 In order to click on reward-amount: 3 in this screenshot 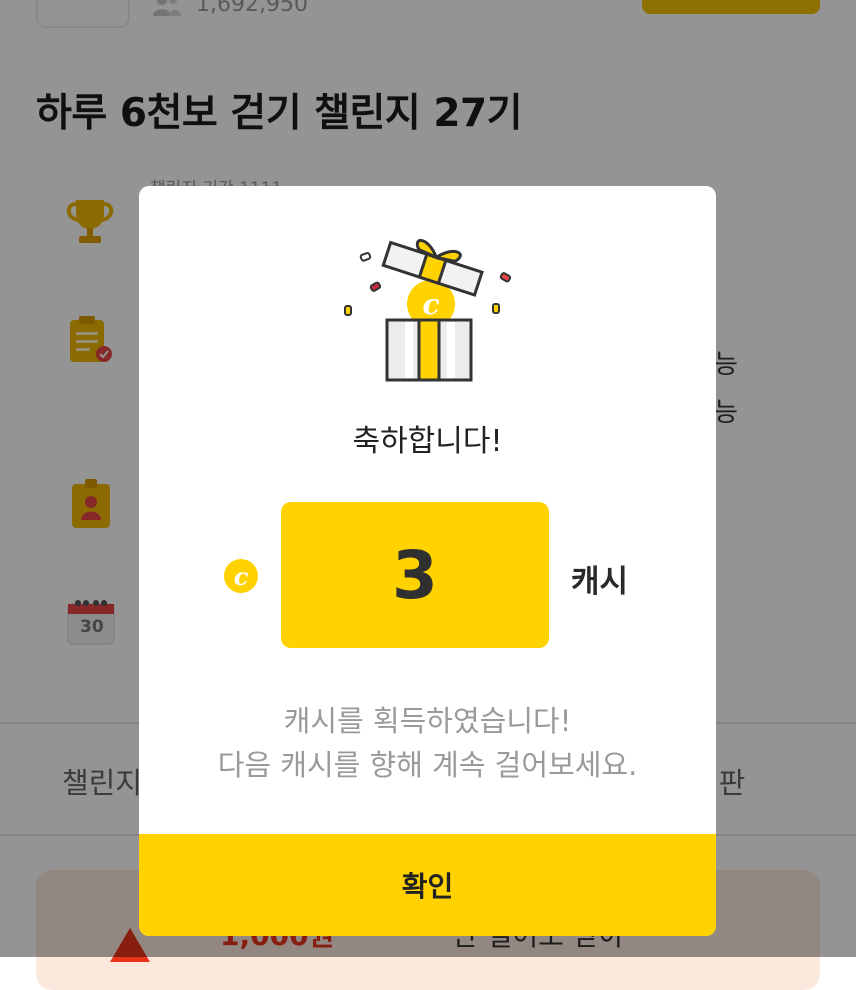, I will do `click(415, 575)`.